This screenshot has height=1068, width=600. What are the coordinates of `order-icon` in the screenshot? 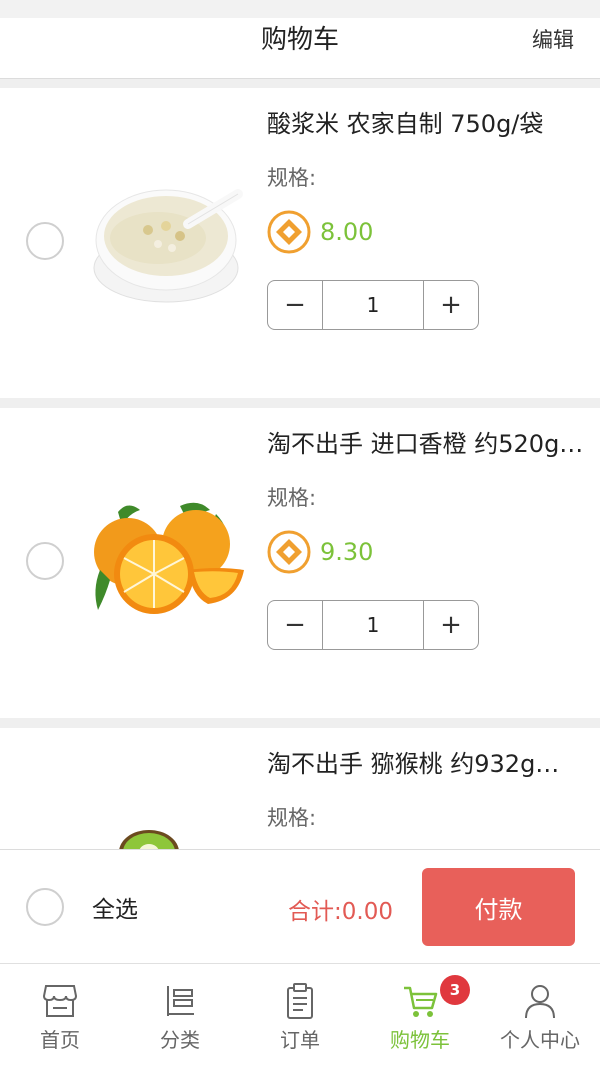 It's located at (300, 1001).